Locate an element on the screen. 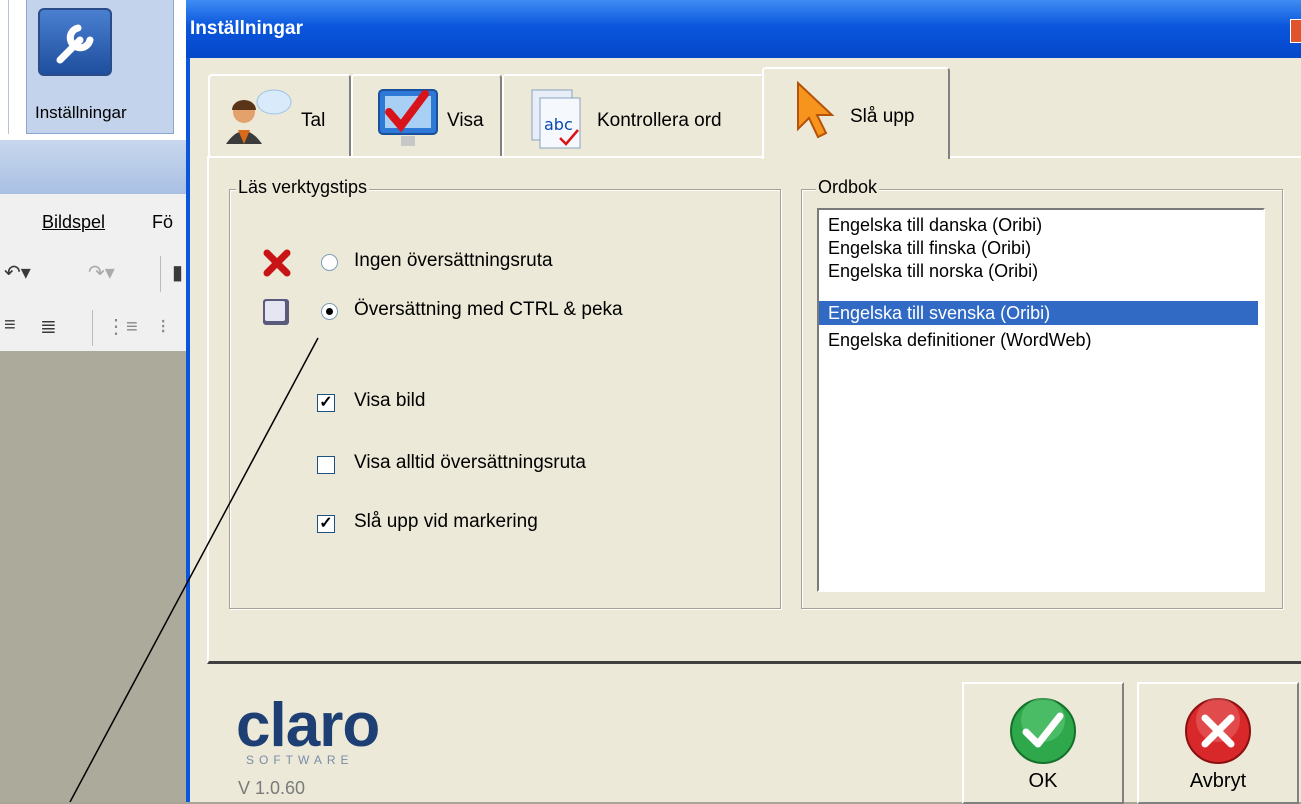 This screenshot has height=804, width=1301. red-x-icon is located at coordinates (277, 265).